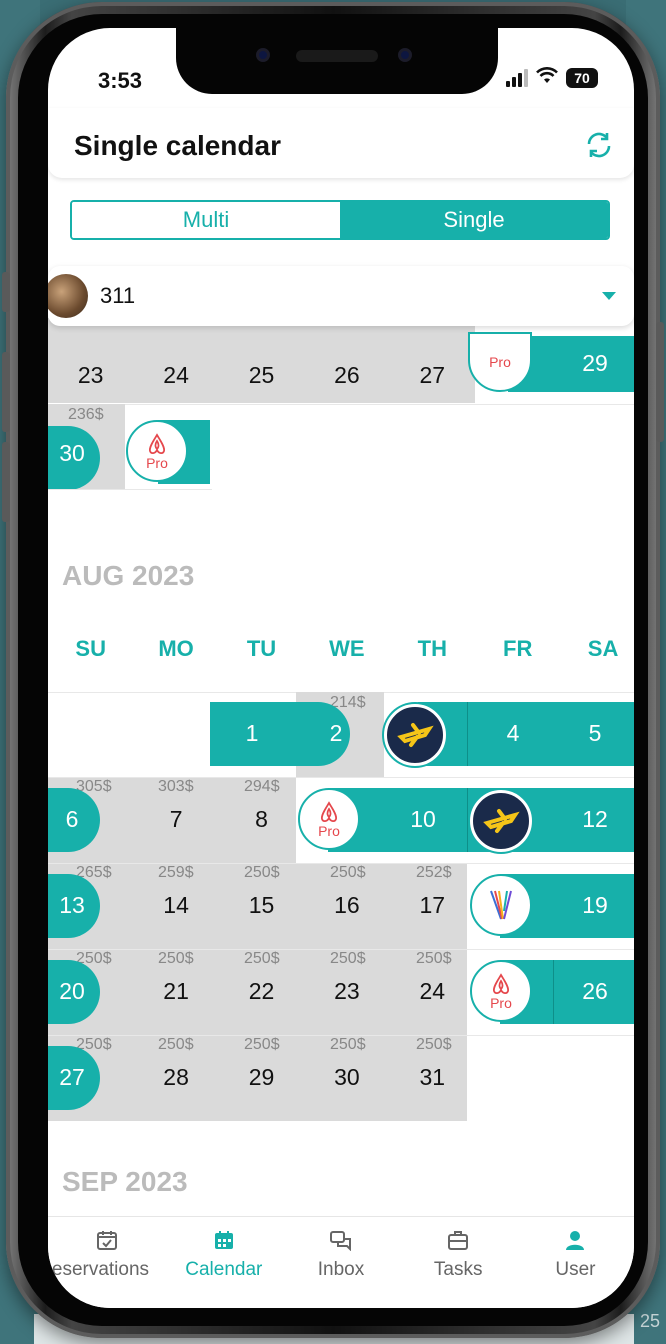  I want to click on weekday-label: TH, so click(432, 648).